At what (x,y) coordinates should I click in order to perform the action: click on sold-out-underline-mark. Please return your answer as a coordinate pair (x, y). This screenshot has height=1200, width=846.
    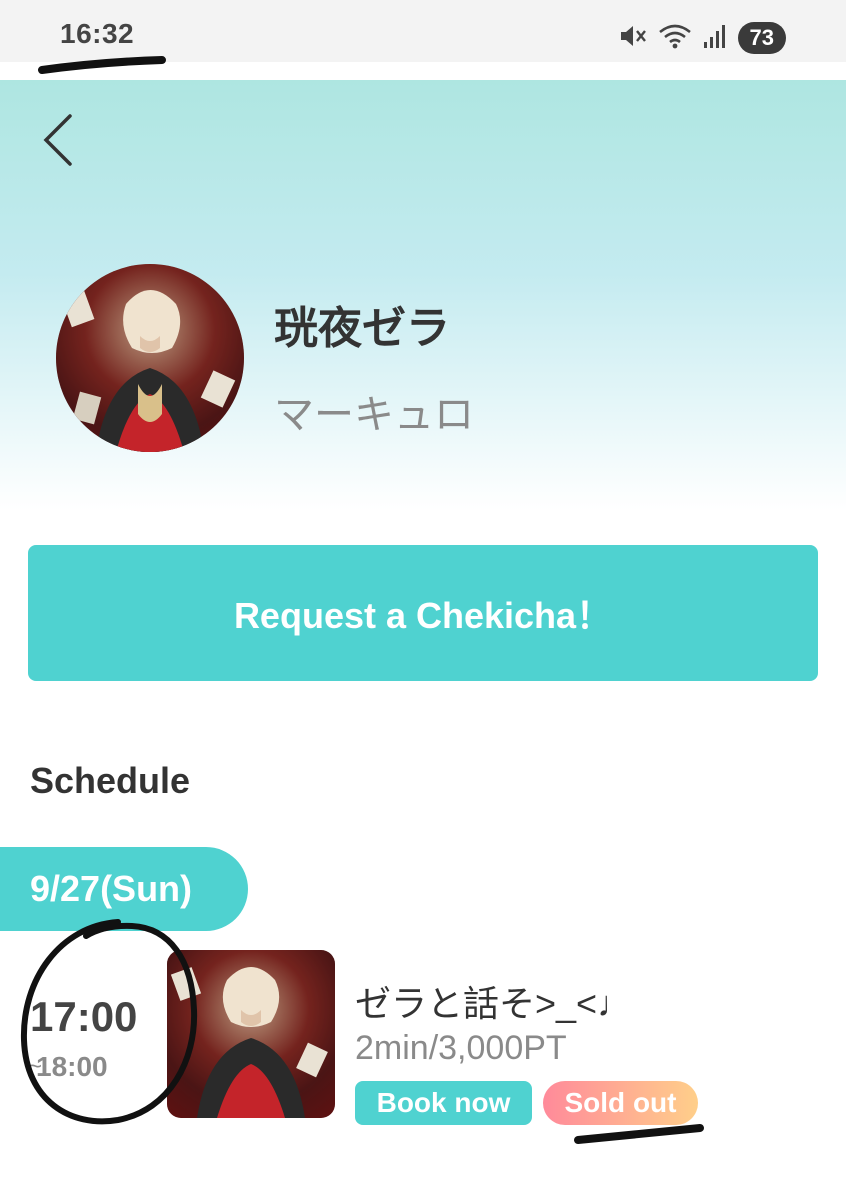
    Looking at the image, I should click on (639, 1134).